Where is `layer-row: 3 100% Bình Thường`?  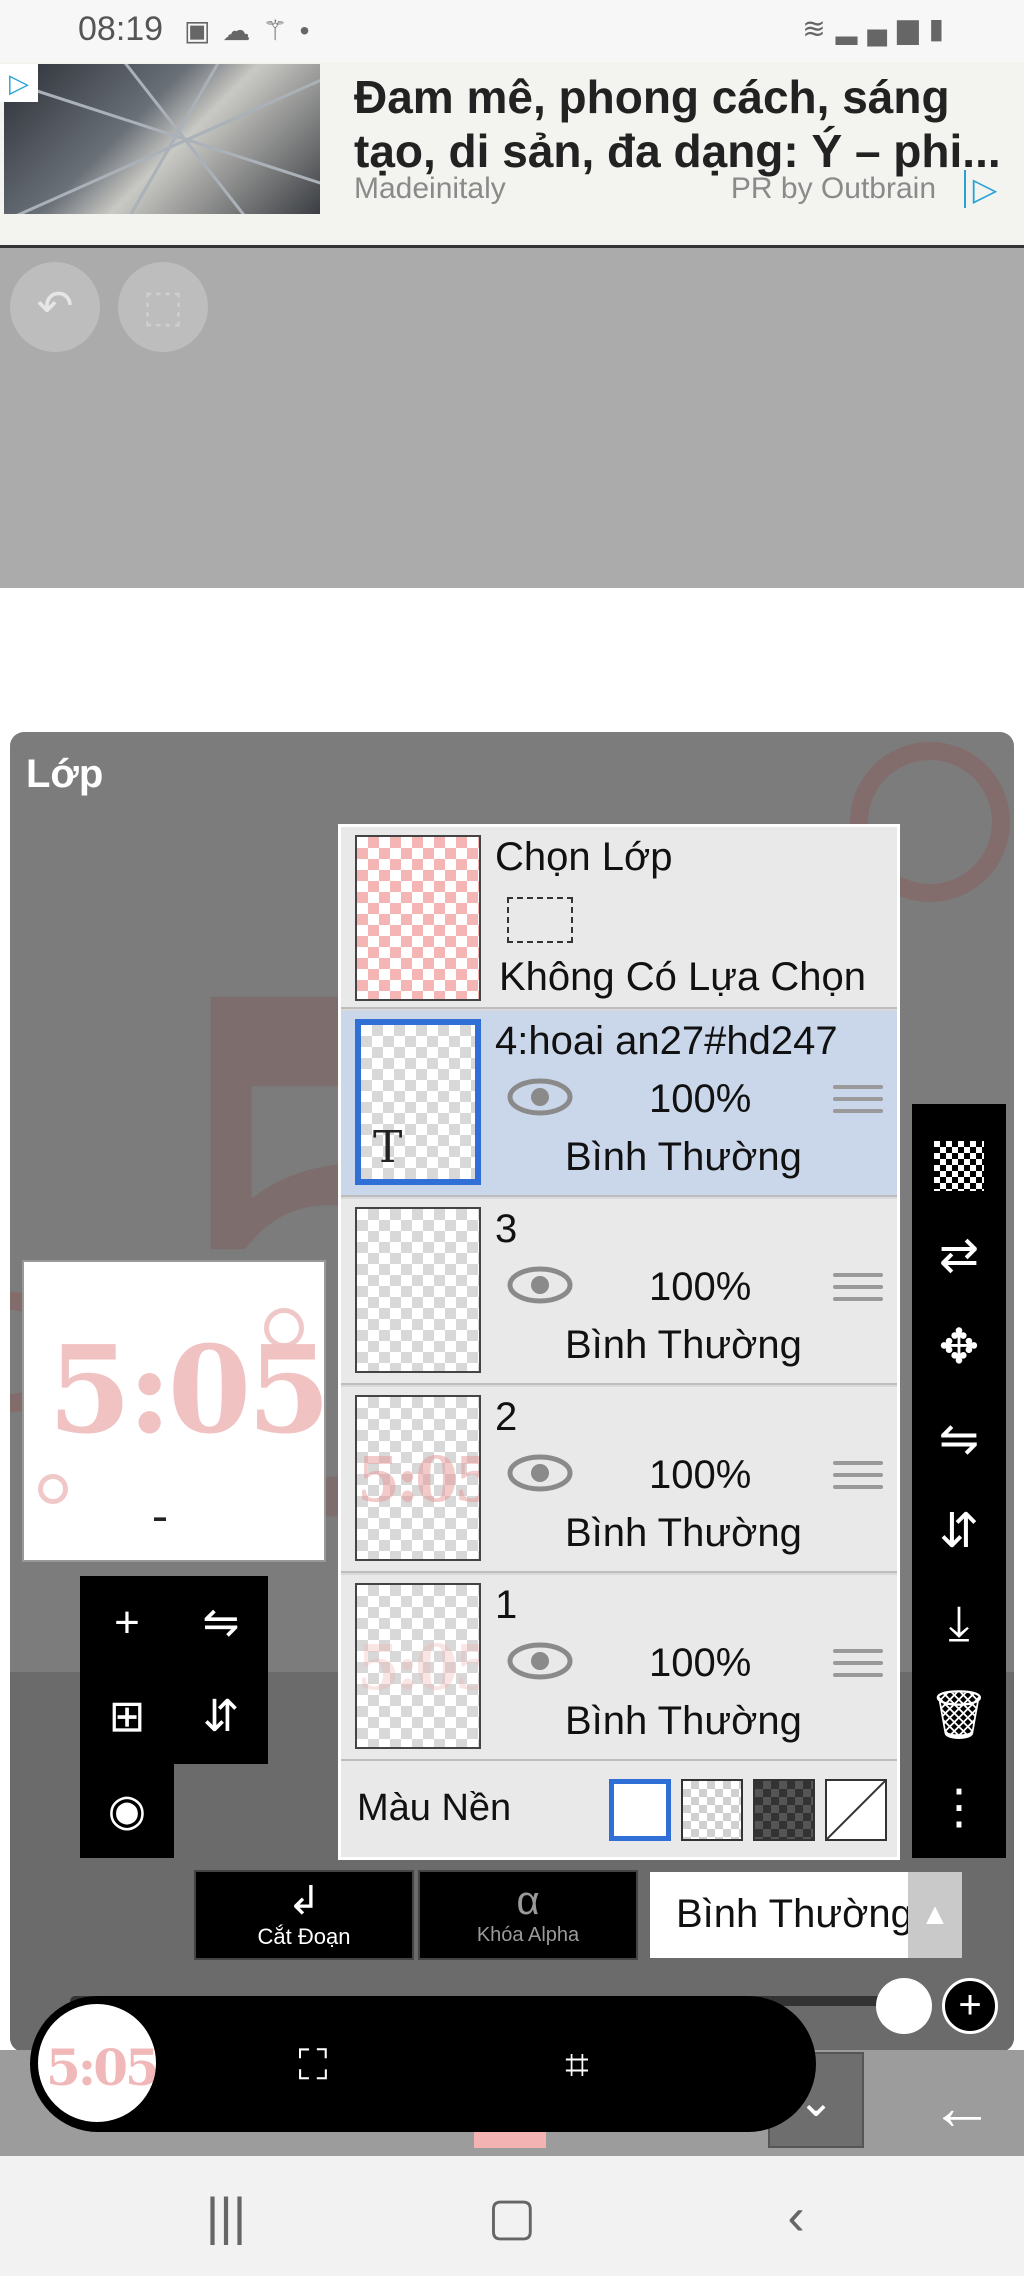
layer-row: 3 100% Bình Thường is located at coordinates (619, 1292).